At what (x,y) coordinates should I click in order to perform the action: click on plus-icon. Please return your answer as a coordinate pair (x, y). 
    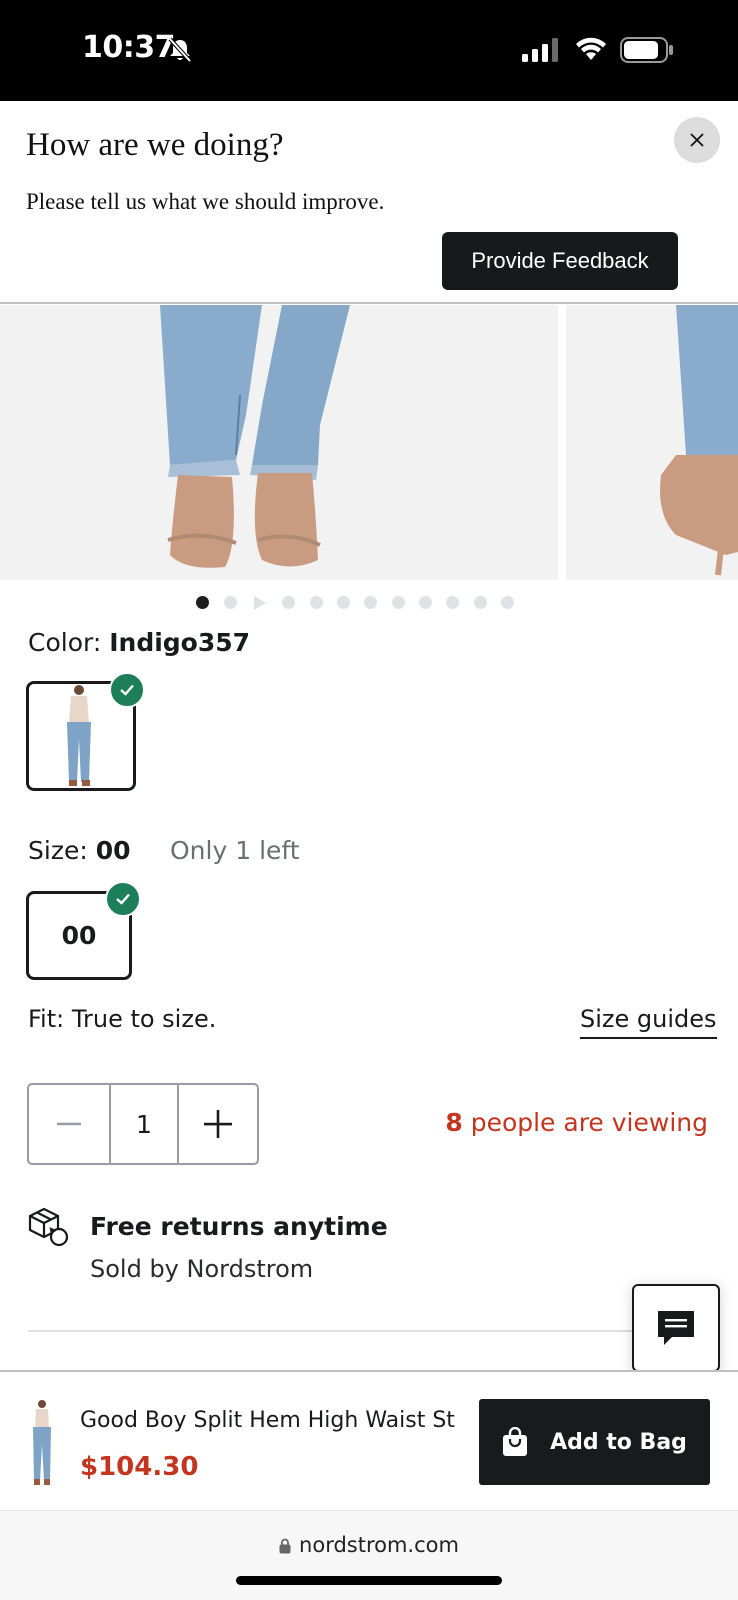
    Looking at the image, I should click on (218, 1124).